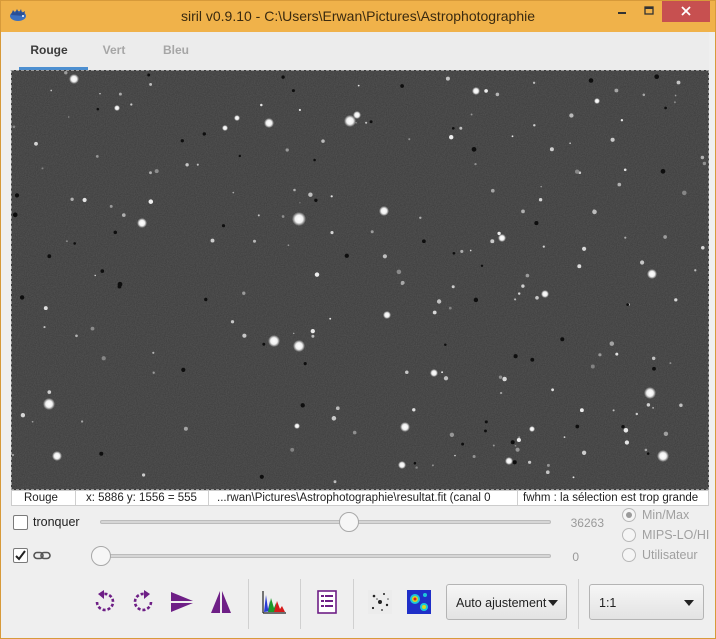  I want to click on checkmark-icon, so click(20, 555).